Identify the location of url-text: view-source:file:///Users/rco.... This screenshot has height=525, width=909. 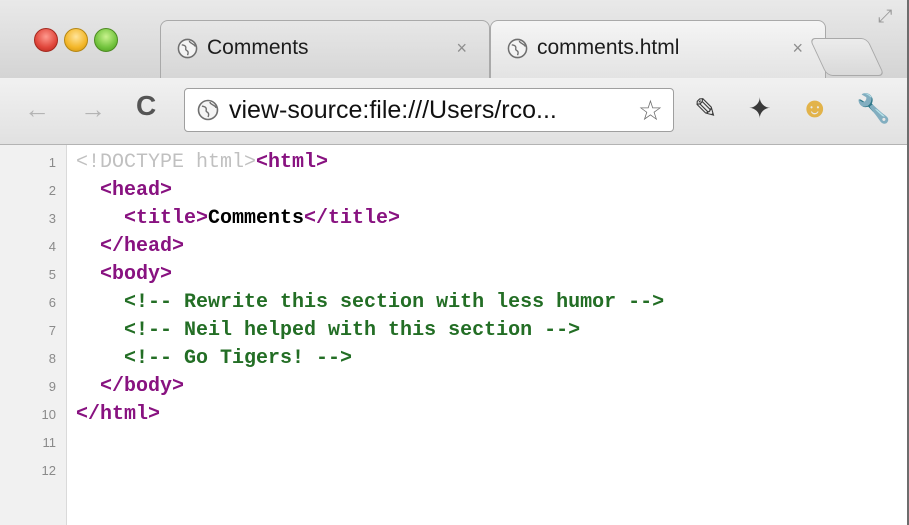
(393, 110).